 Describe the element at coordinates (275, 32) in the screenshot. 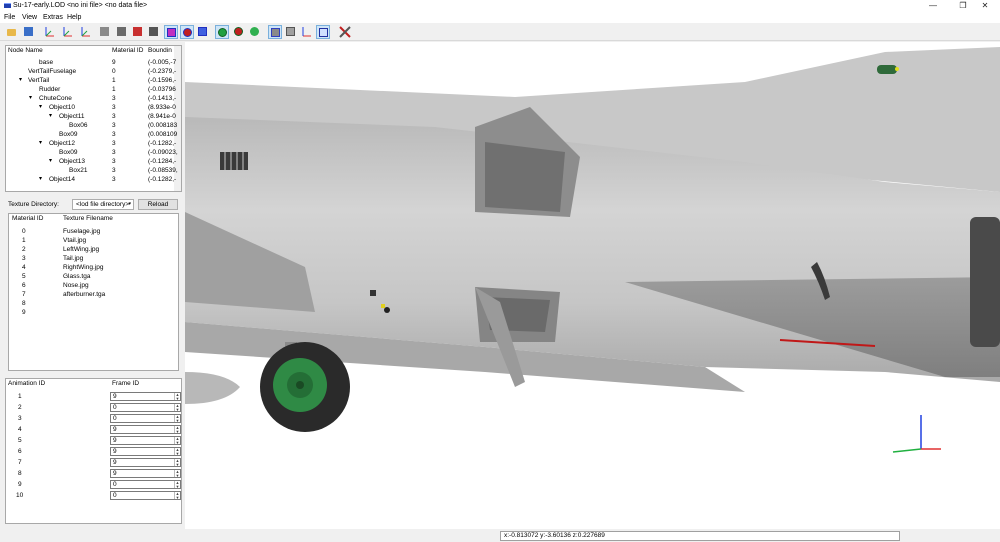

I see `gray-cube-layered-icon` at that location.